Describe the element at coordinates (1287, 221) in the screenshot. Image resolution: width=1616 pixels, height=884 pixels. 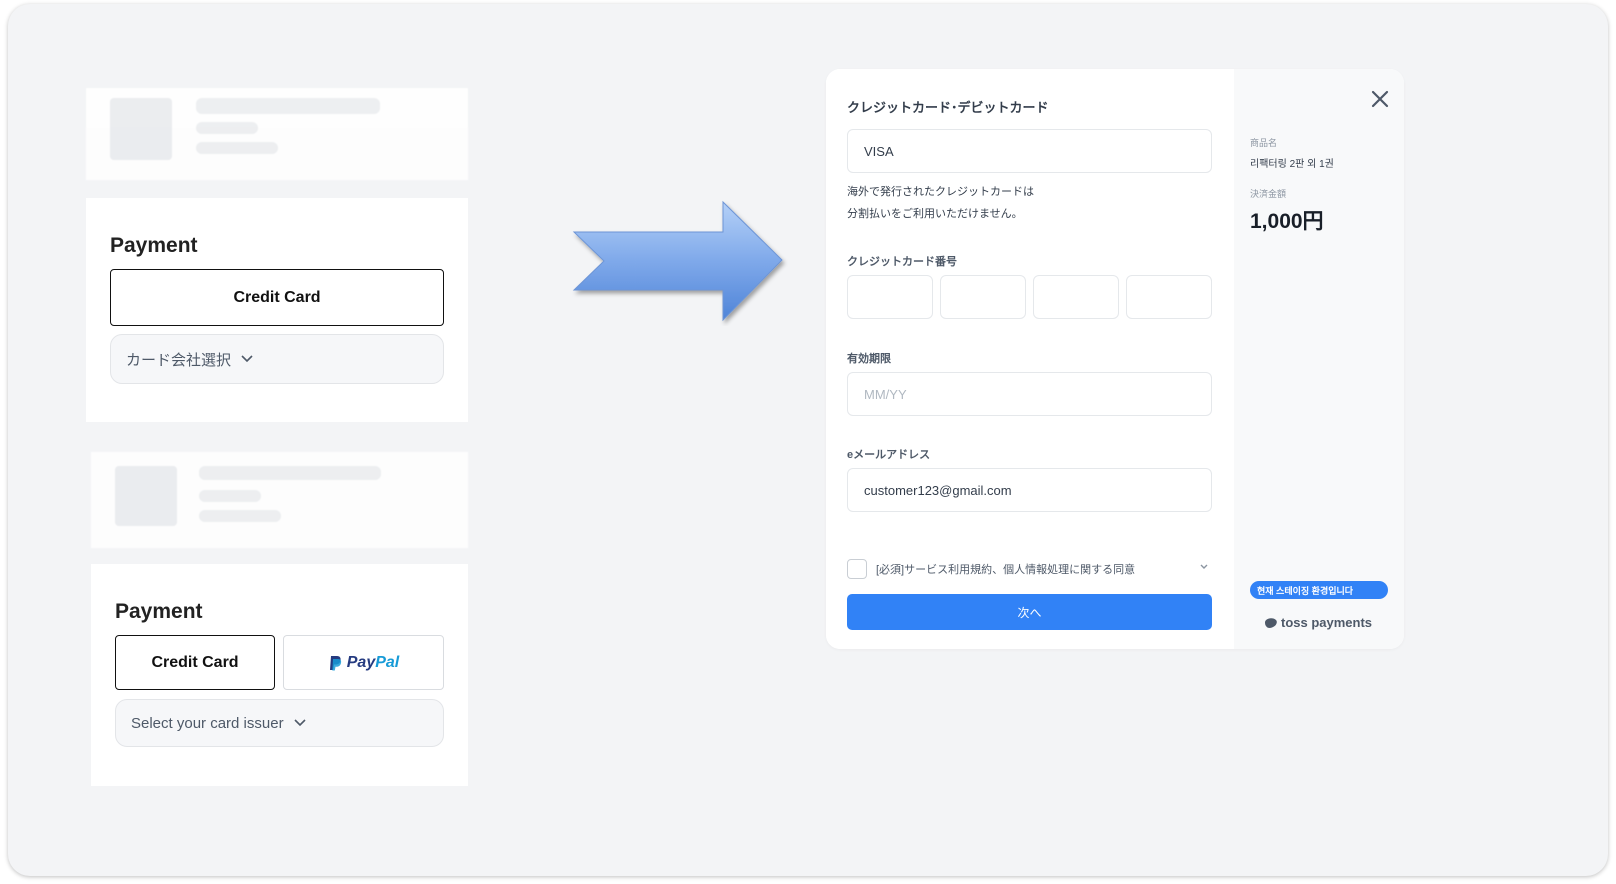
I see `amount-value: 1,000円` at that location.